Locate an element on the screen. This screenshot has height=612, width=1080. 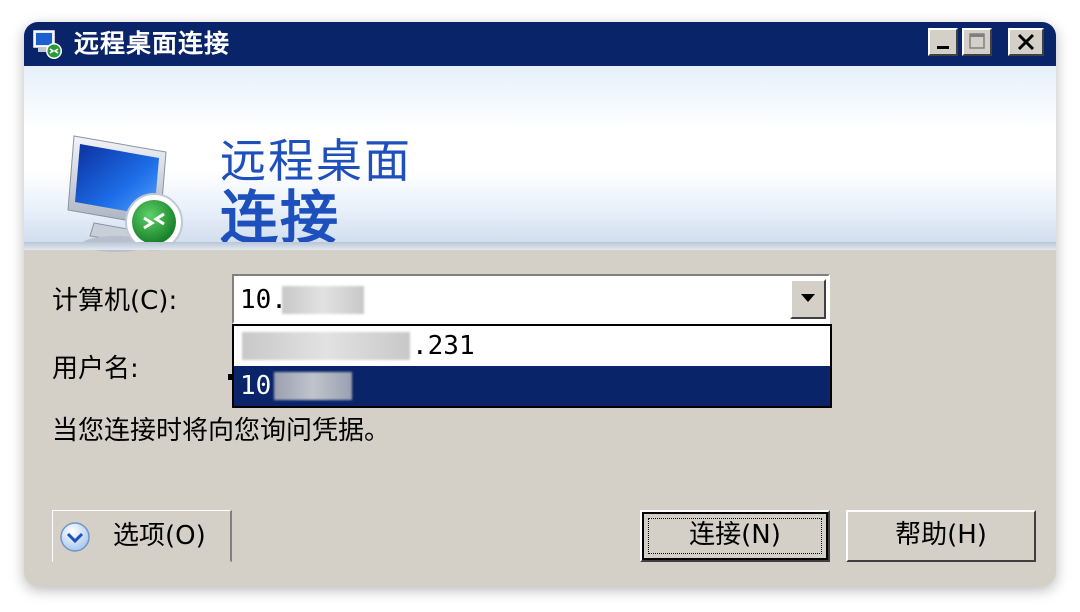
computer-dropdown-list: .231 10. 4.4 is located at coordinates (532, 366).